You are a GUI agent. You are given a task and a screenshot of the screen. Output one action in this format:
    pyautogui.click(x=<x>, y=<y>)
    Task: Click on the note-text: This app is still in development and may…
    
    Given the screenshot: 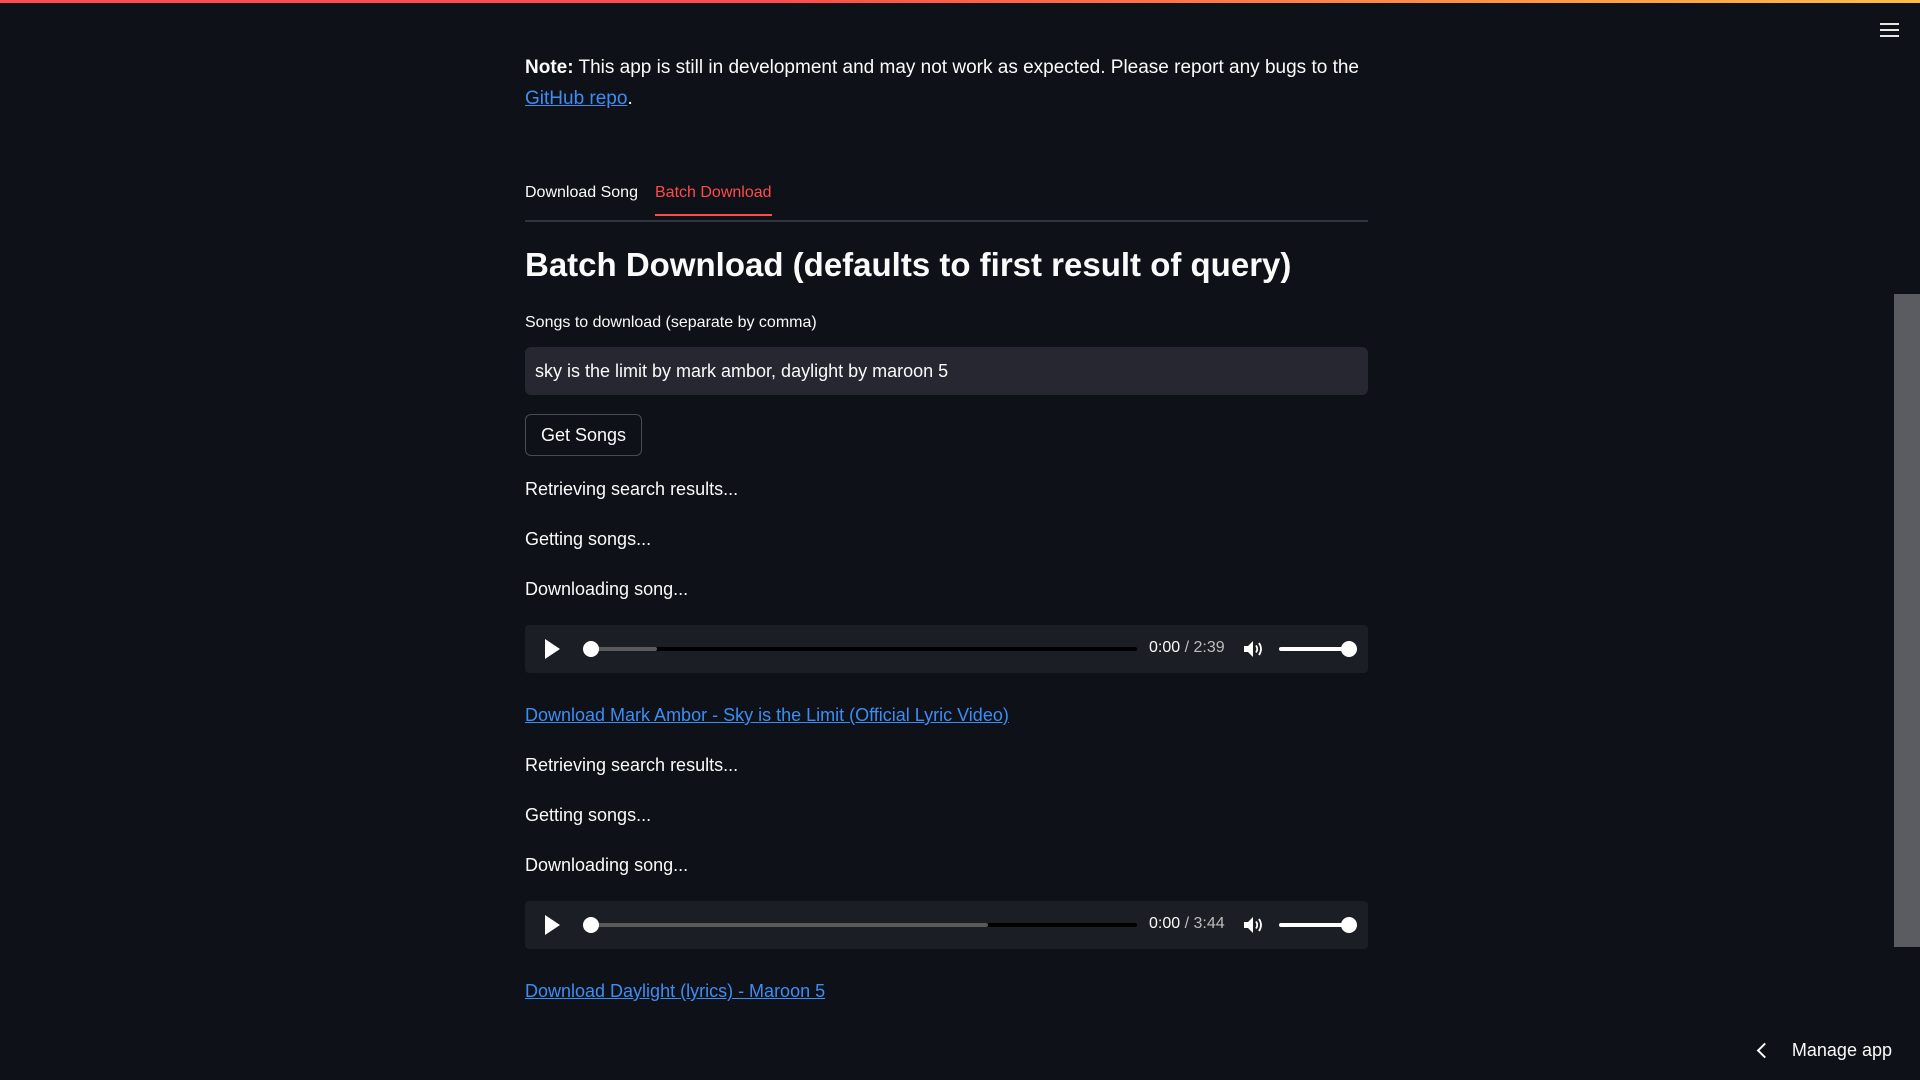 What is the action you would take?
    pyautogui.click(x=966, y=67)
    